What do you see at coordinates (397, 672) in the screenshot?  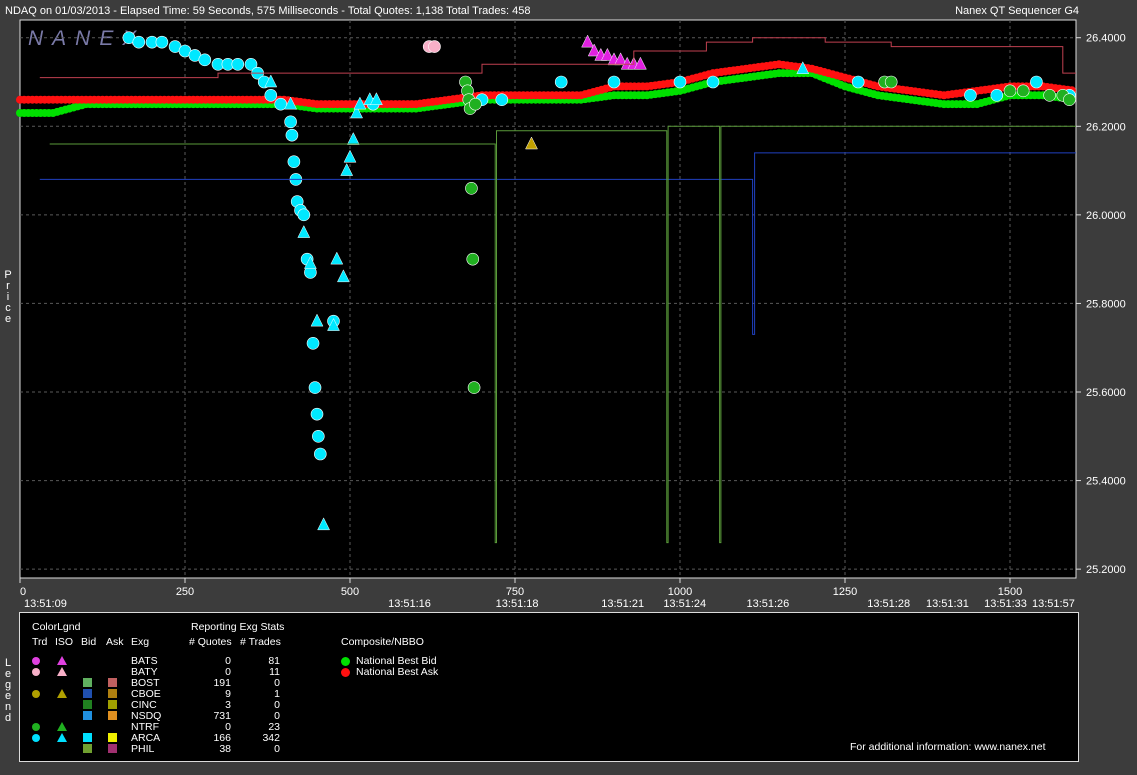 I see `legend-nba-label: National Best Ask` at bounding box center [397, 672].